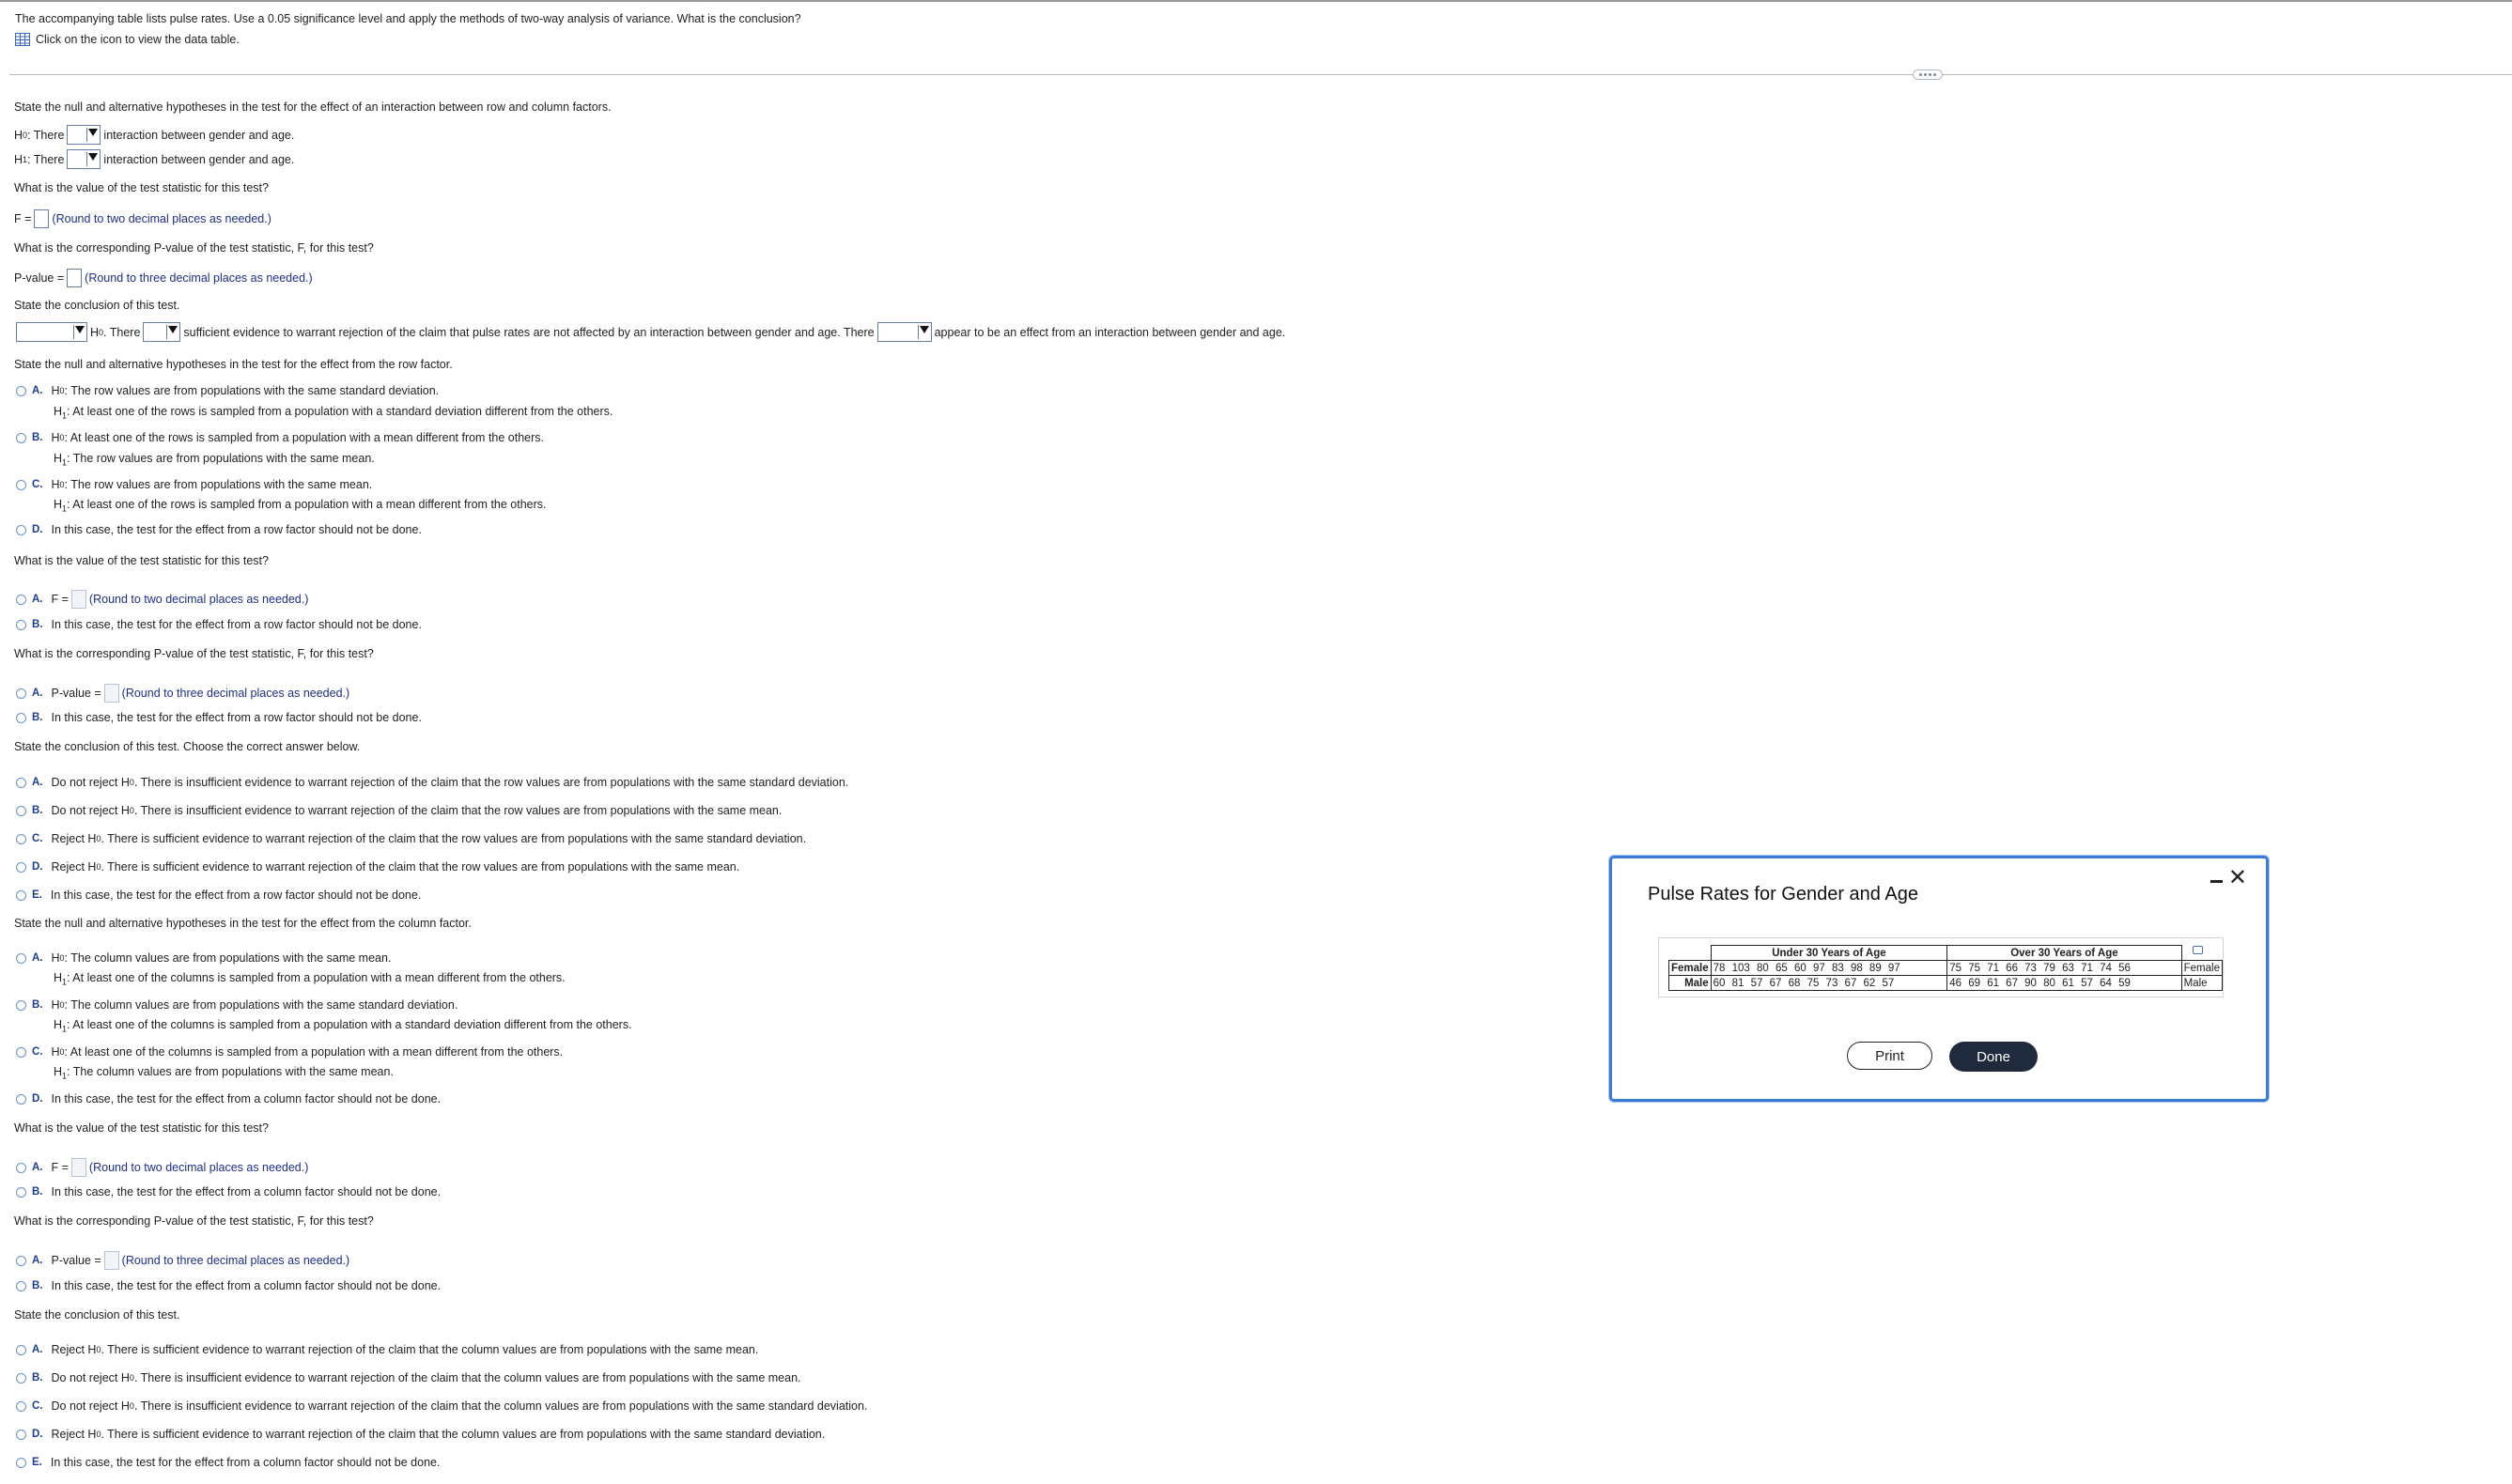 The height and width of the screenshot is (1484, 2512). Describe the element at coordinates (1260, 74) in the screenshot. I see `section-divider` at that location.